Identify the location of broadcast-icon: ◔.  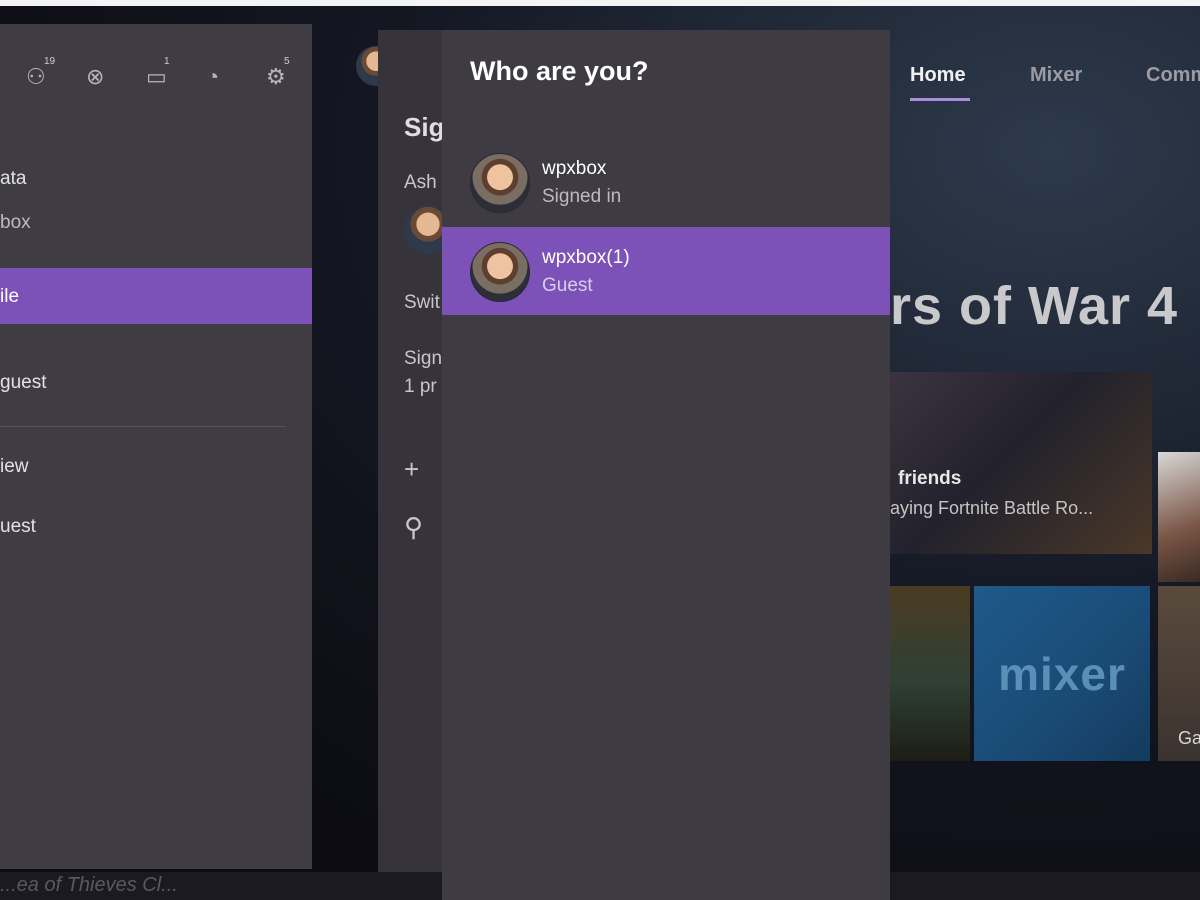
(212, 77).